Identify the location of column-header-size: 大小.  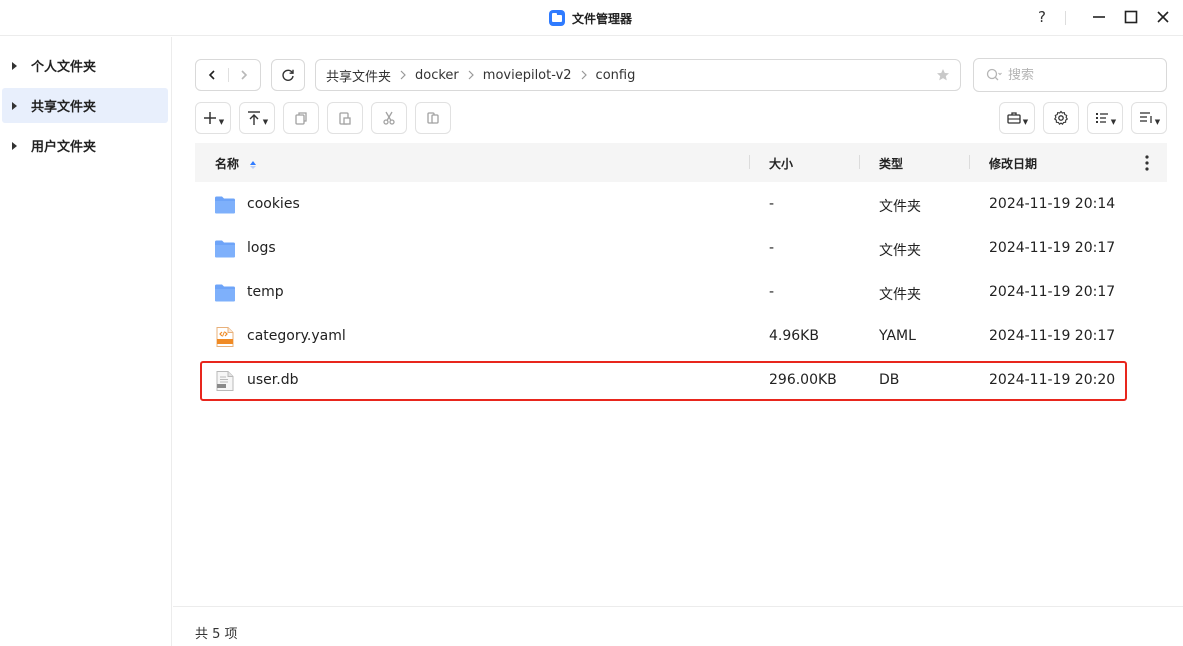
(781, 163).